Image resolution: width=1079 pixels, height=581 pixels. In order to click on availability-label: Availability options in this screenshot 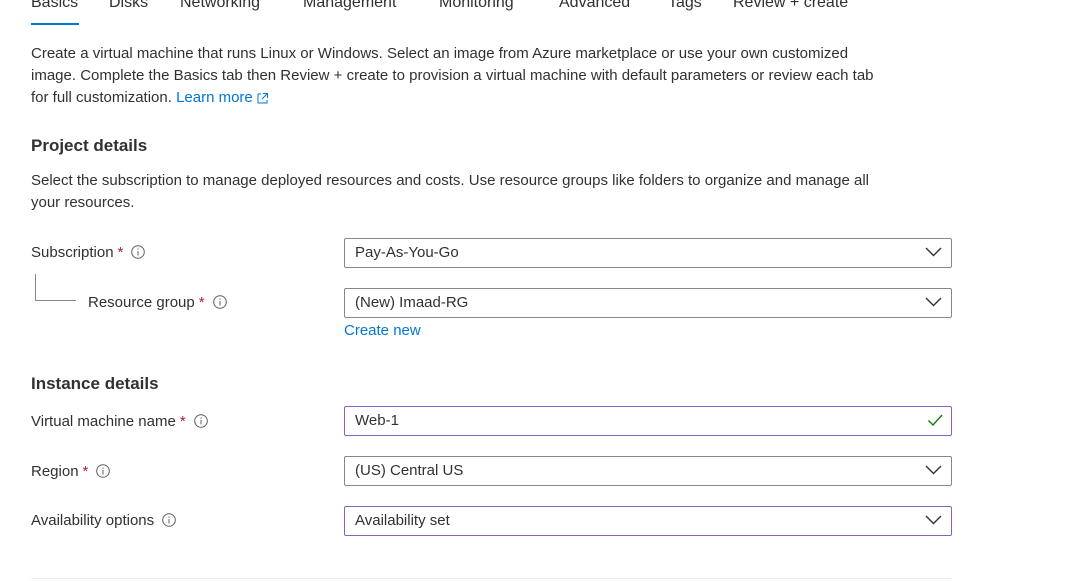, I will do `click(93, 520)`.